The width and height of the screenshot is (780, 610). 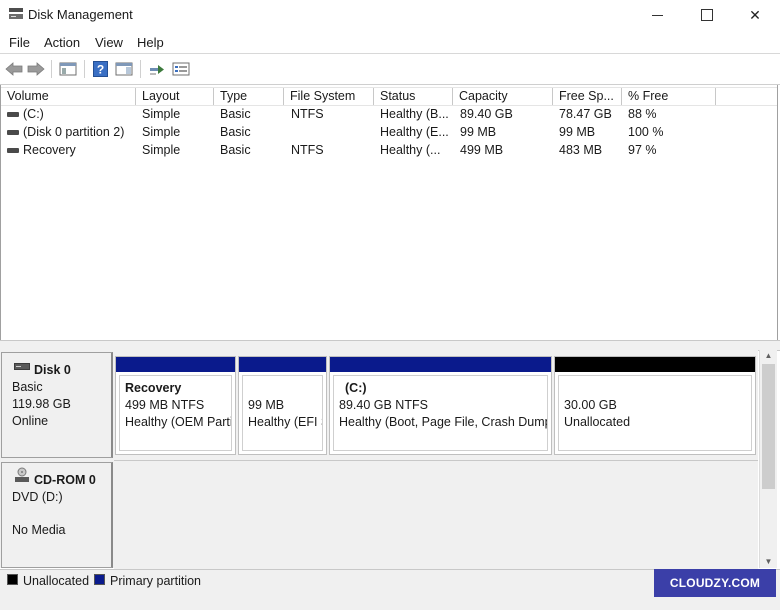 I want to click on partition-size: 89.40 GB NTFS, so click(x=383, y=405).